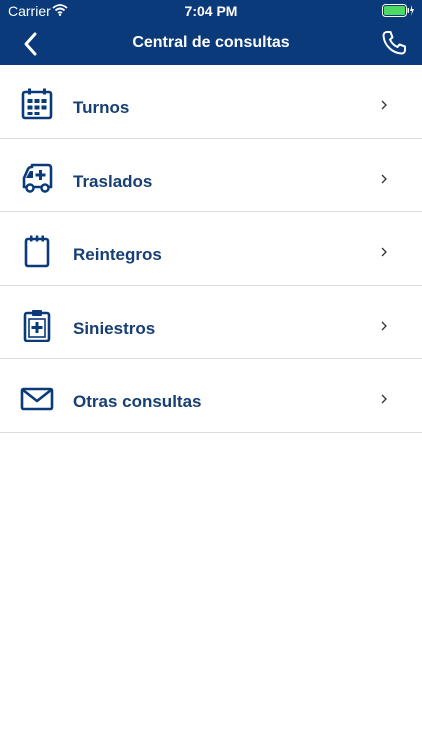  I want to click on call-button, so click(394, 43).